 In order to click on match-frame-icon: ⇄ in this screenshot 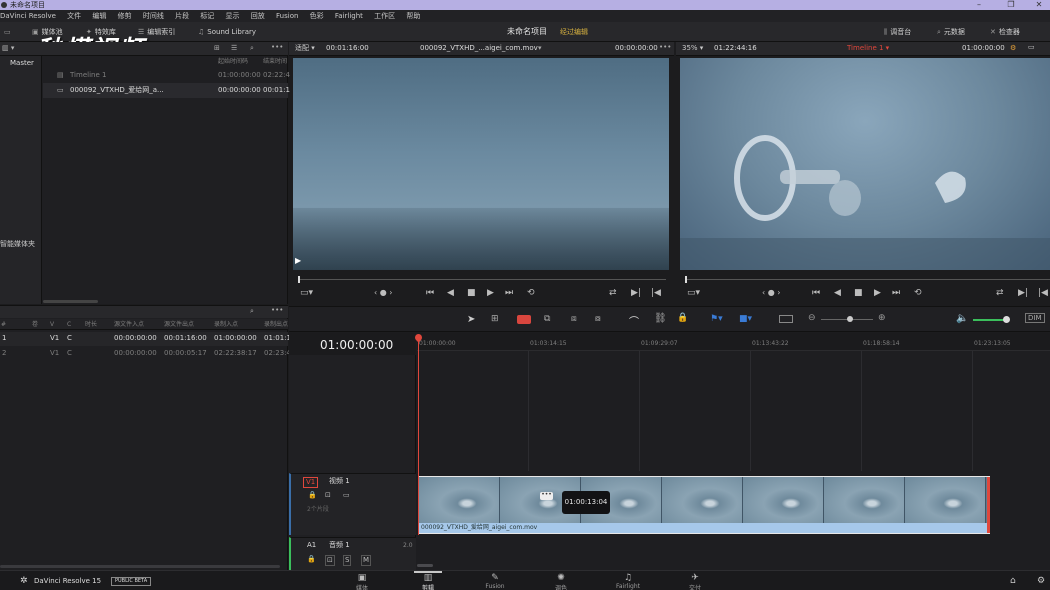, I will do `click(1000, 293)`.